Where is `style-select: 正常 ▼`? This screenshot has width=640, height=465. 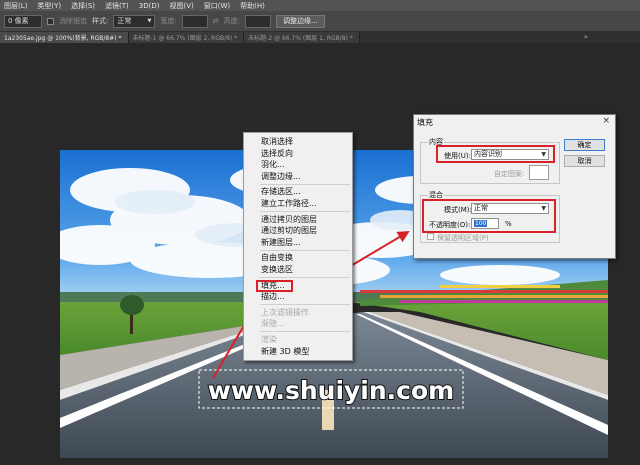 style-select: 正常 ▼ is located at coordinates (134, 21).